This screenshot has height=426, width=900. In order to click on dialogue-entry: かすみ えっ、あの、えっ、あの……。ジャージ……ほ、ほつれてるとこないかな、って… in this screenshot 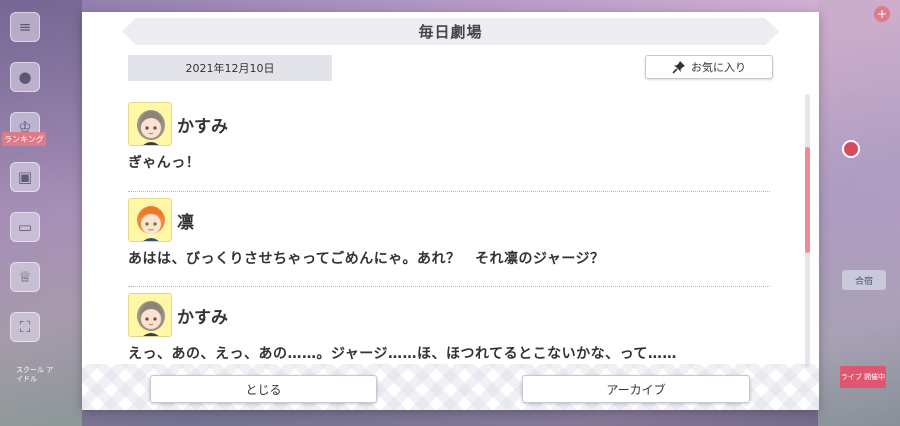, I will do `click(449, 328)`.